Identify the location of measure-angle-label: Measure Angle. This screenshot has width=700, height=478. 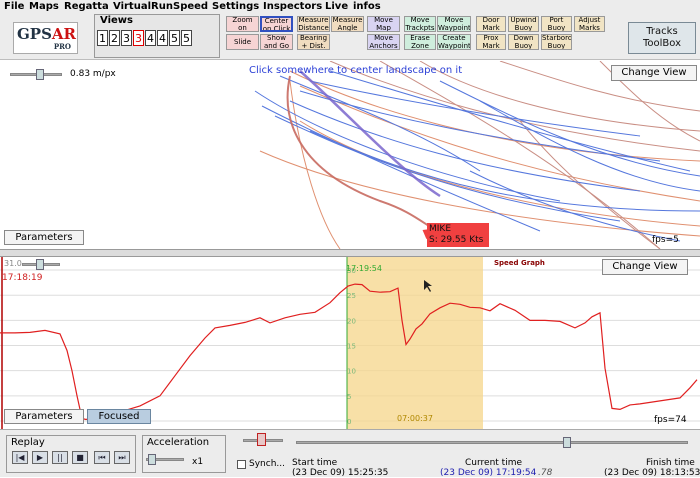
(347, 24).